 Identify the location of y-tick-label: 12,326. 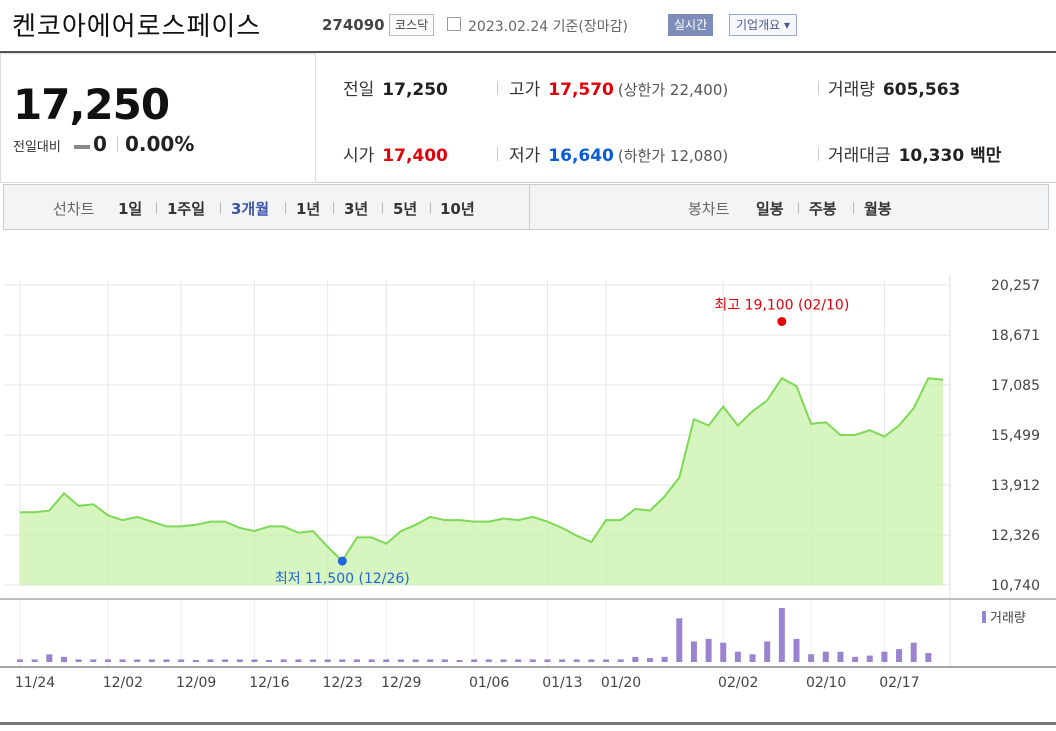
(1015, 536).